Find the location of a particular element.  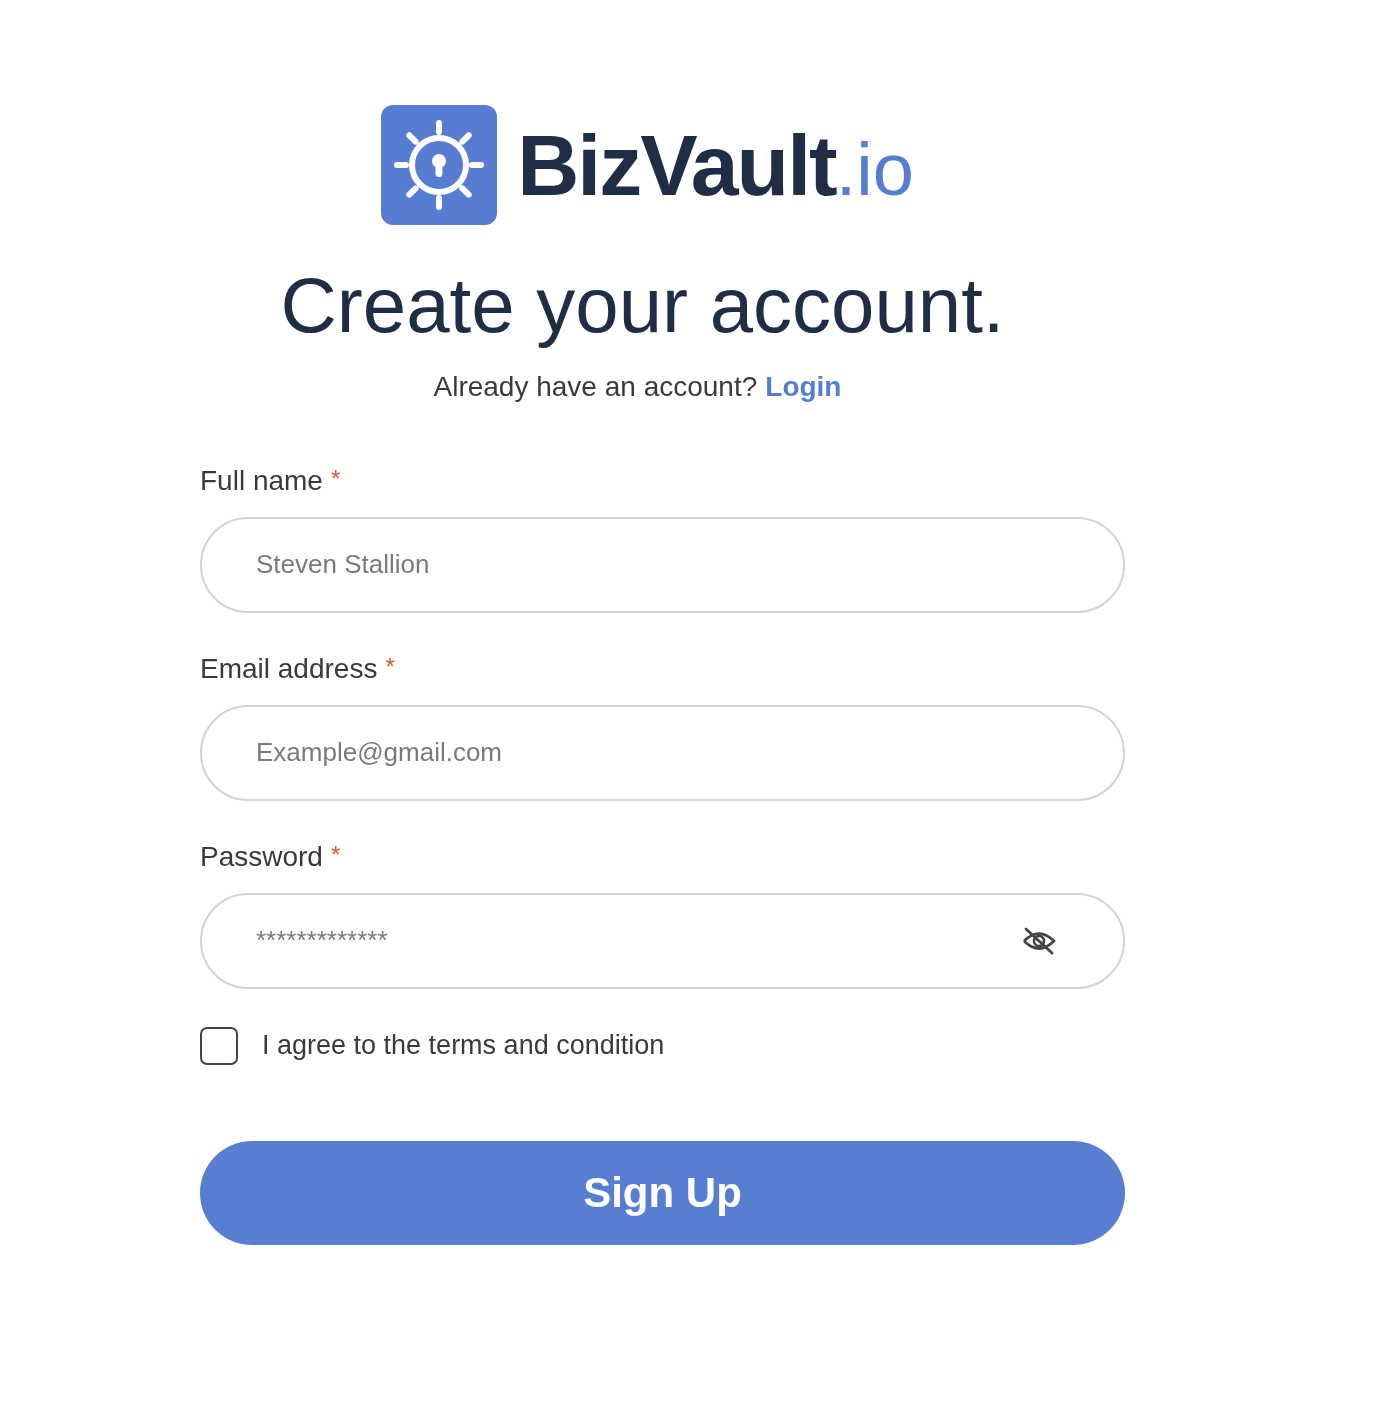

brand-name: BizVault is located at coordinates (676, 165).